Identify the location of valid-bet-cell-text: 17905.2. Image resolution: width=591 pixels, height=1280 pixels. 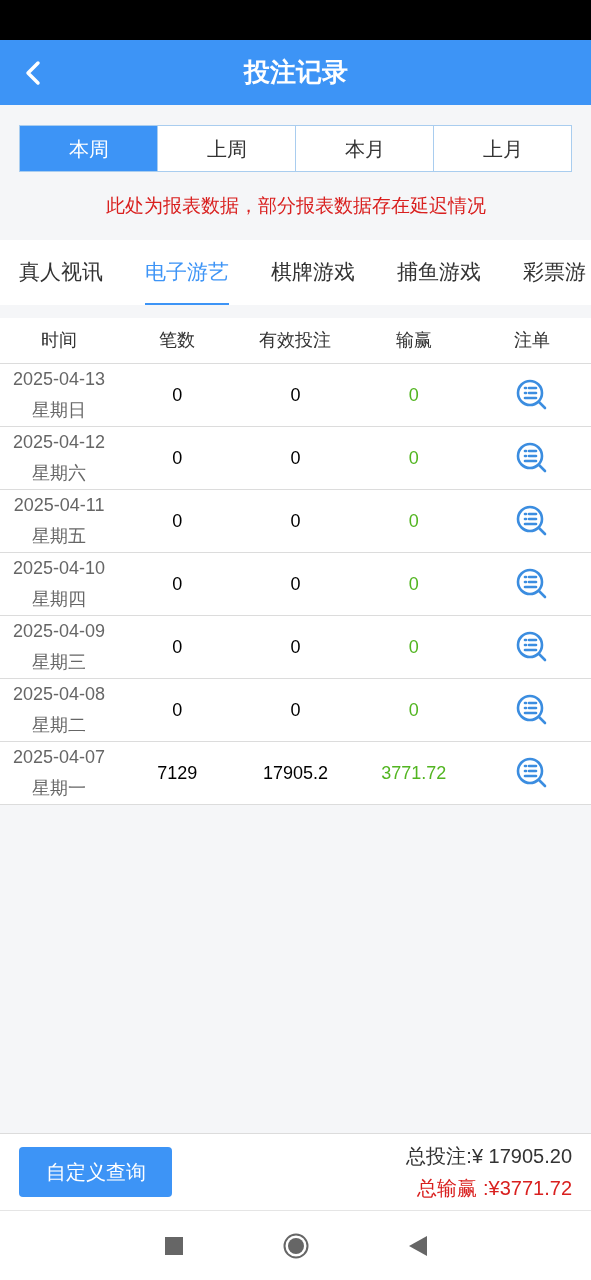
(295, 773).